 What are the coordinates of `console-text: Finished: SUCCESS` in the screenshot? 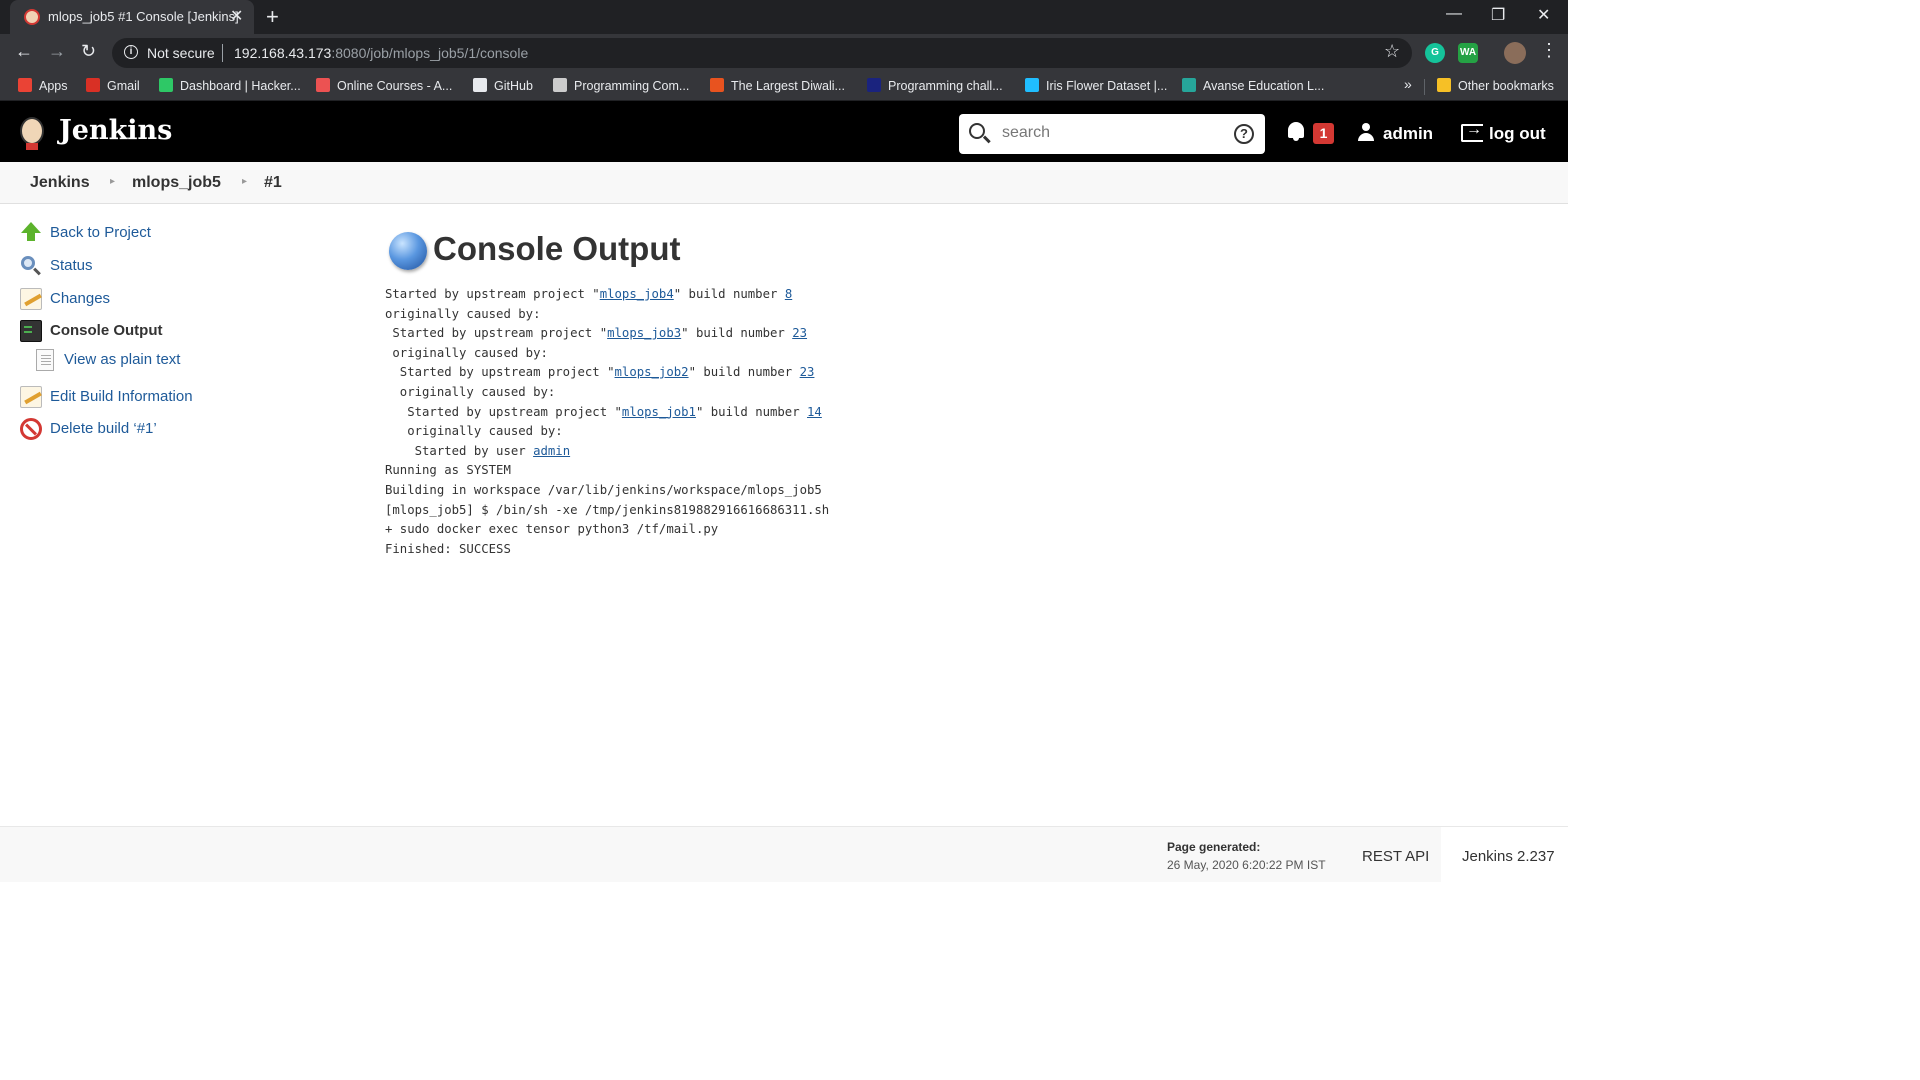 It's located at (448, 548).